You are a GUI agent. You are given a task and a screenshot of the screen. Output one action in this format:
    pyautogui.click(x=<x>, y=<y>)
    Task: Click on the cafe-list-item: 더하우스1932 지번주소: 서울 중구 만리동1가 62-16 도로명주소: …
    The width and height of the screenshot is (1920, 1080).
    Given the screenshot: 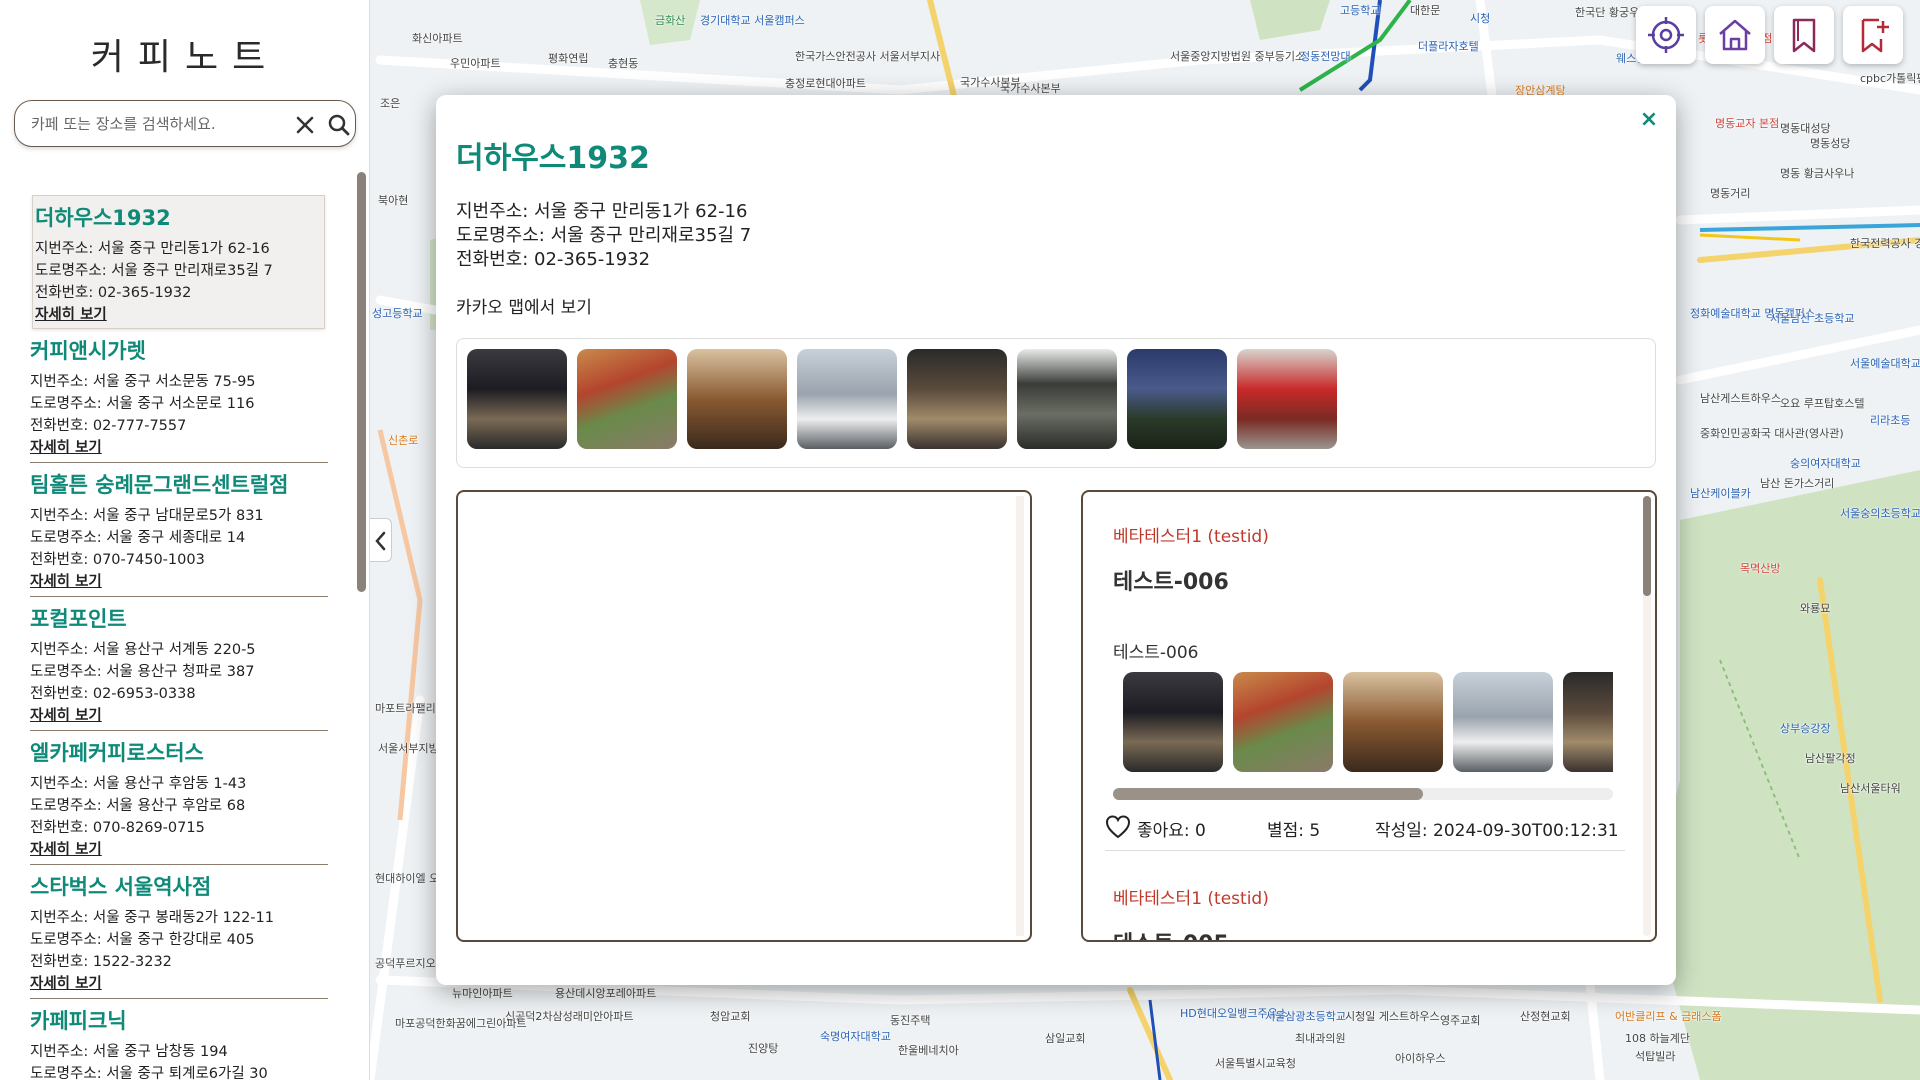 What is the action you would take?
    pyautogui.click(x=178, y=262)
    